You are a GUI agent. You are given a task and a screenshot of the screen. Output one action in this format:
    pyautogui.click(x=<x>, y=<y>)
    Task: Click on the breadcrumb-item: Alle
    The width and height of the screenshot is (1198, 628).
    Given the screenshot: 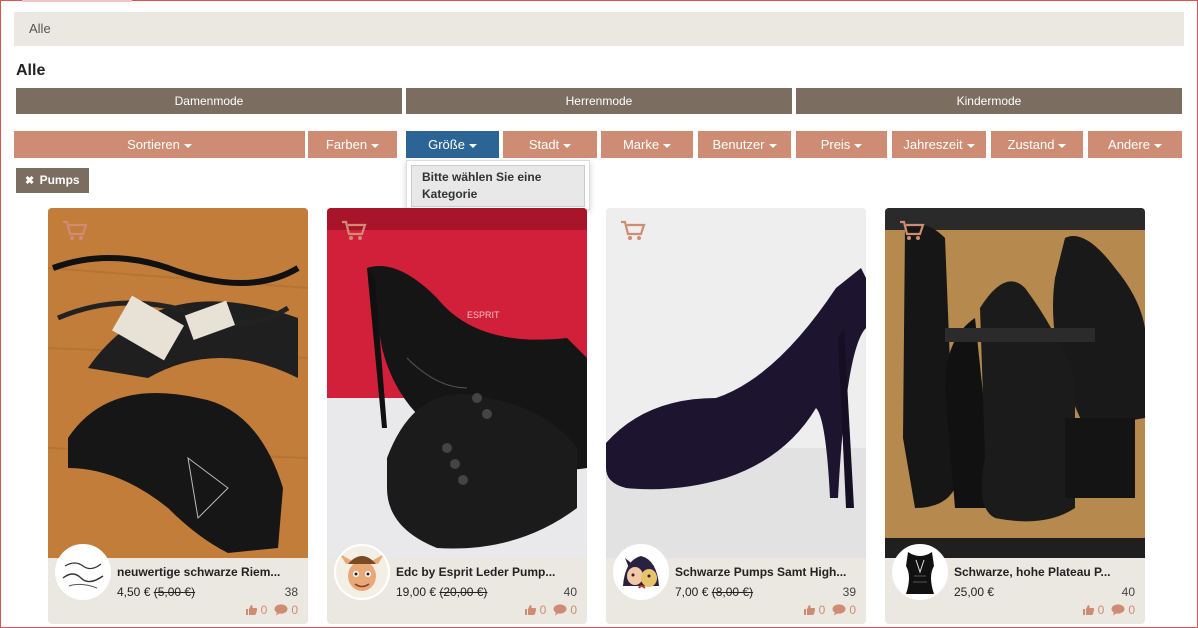 What is the action you would take?
    pyautogui.click(x=40, y=28)
    